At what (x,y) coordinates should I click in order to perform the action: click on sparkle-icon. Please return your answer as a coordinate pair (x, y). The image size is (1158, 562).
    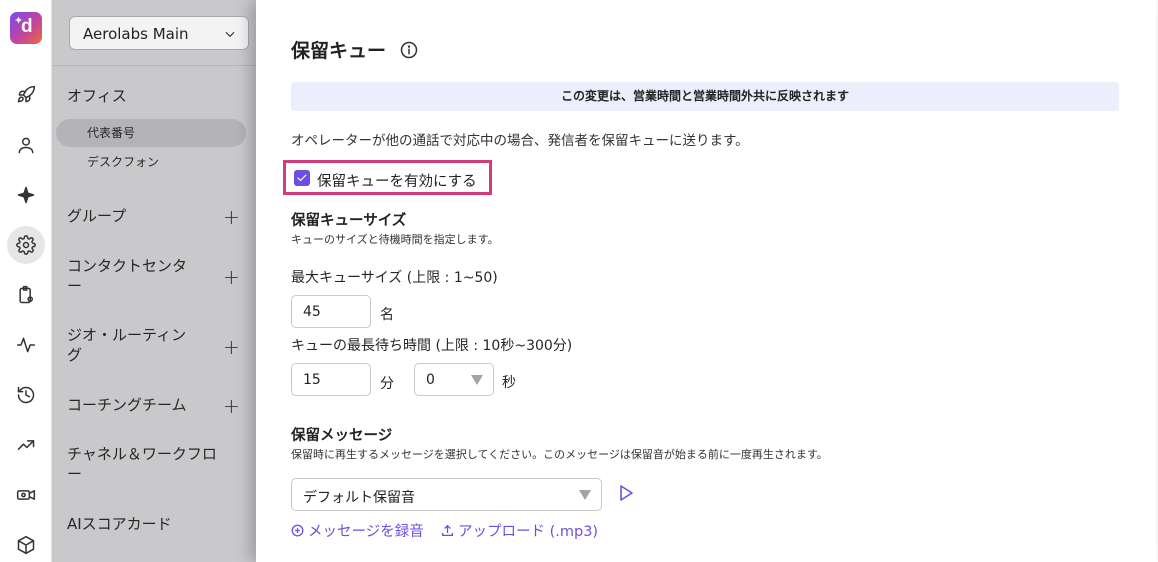
    Looking at the image, I should click on (26, 195).